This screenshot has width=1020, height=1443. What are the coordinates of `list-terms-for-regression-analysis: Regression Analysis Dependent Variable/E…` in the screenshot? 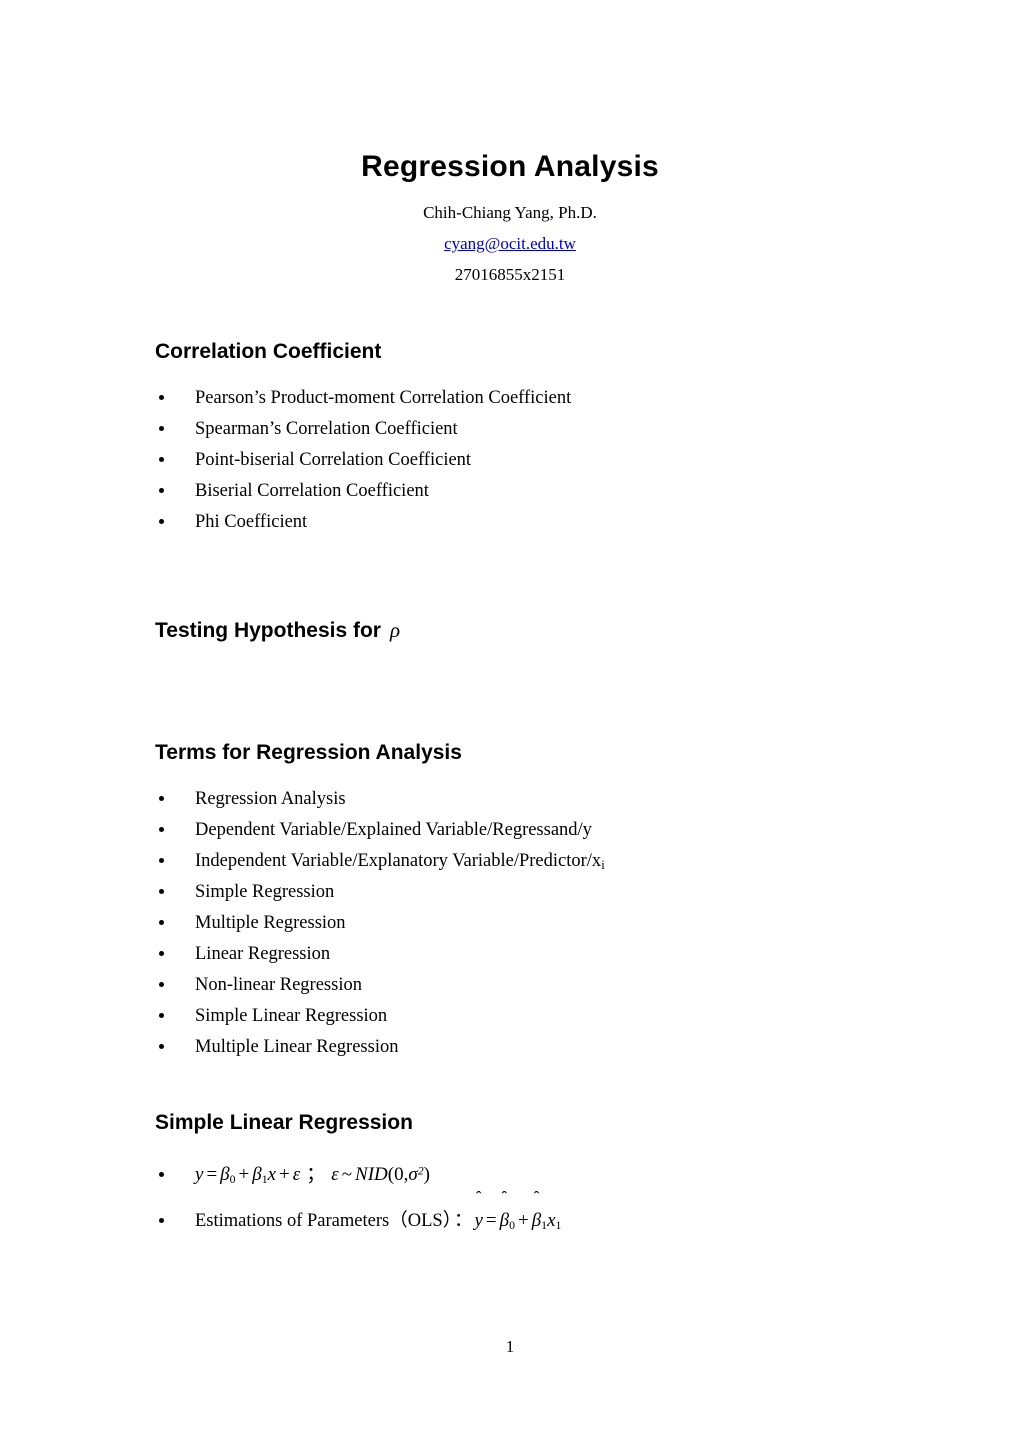 It's located at (535, 923).